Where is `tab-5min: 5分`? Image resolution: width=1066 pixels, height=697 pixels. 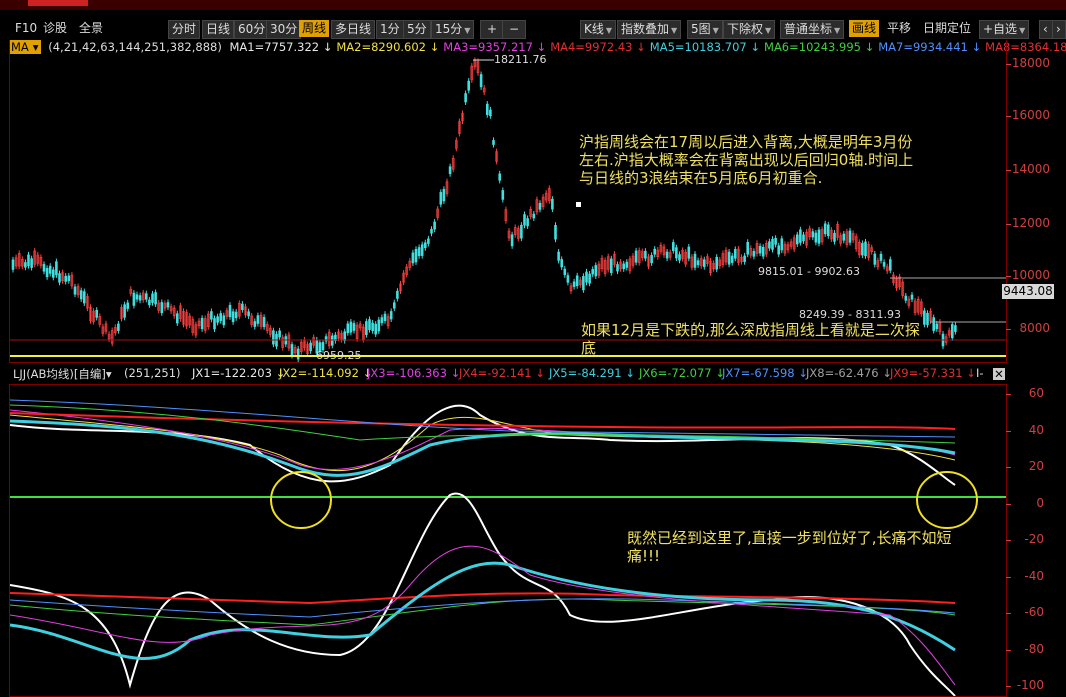 tab-5min: 5分 is located at coordinates (417, 29).